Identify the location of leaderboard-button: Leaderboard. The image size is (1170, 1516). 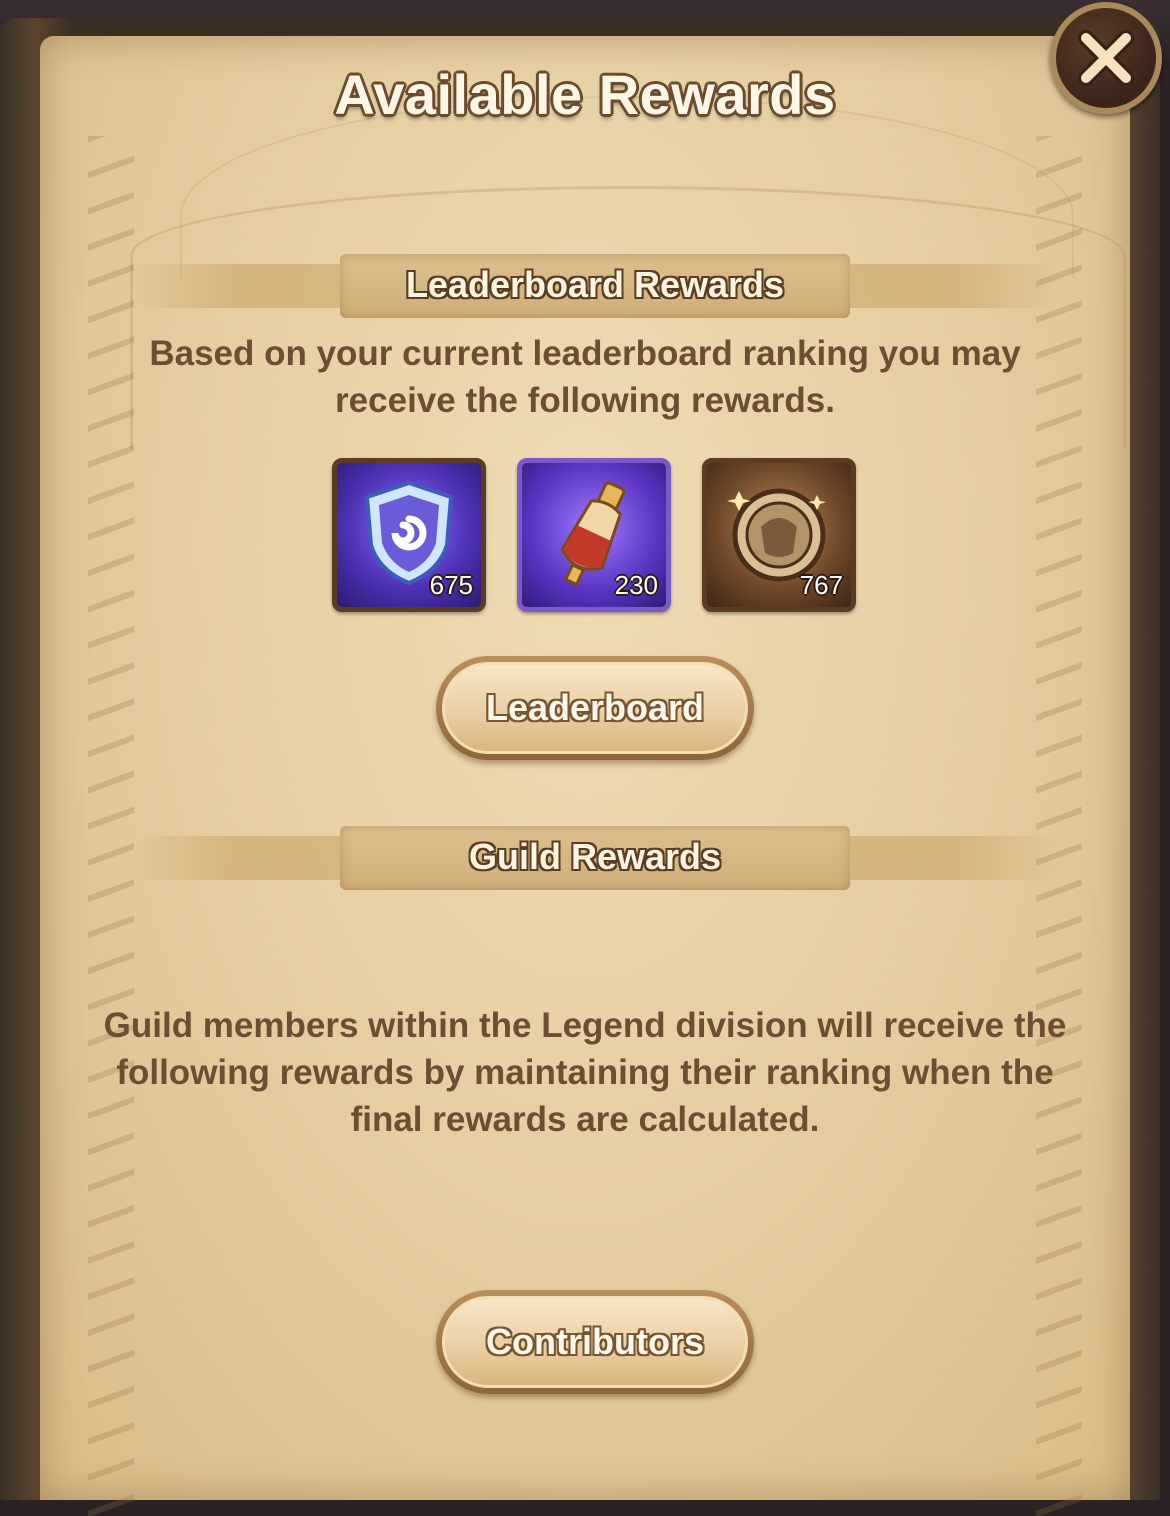
(595, 708).